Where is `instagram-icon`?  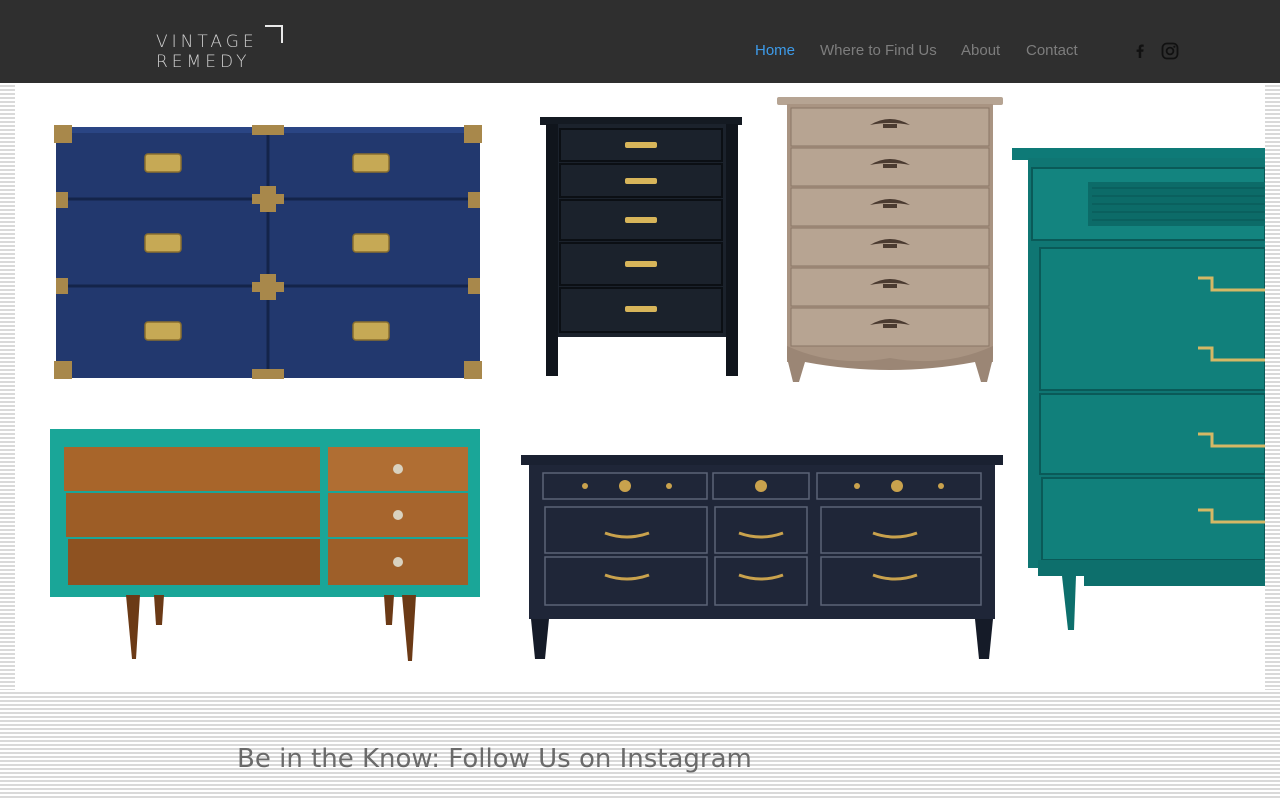
instagram-icon is located at coordinates (1170, 51).